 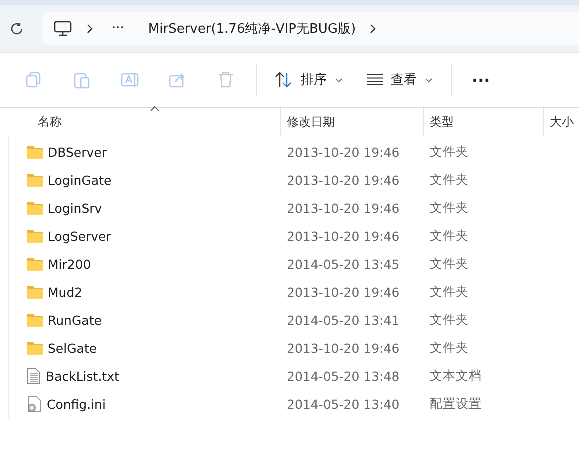 I want to click on settings-file-icon, so click(x=34, y=404).